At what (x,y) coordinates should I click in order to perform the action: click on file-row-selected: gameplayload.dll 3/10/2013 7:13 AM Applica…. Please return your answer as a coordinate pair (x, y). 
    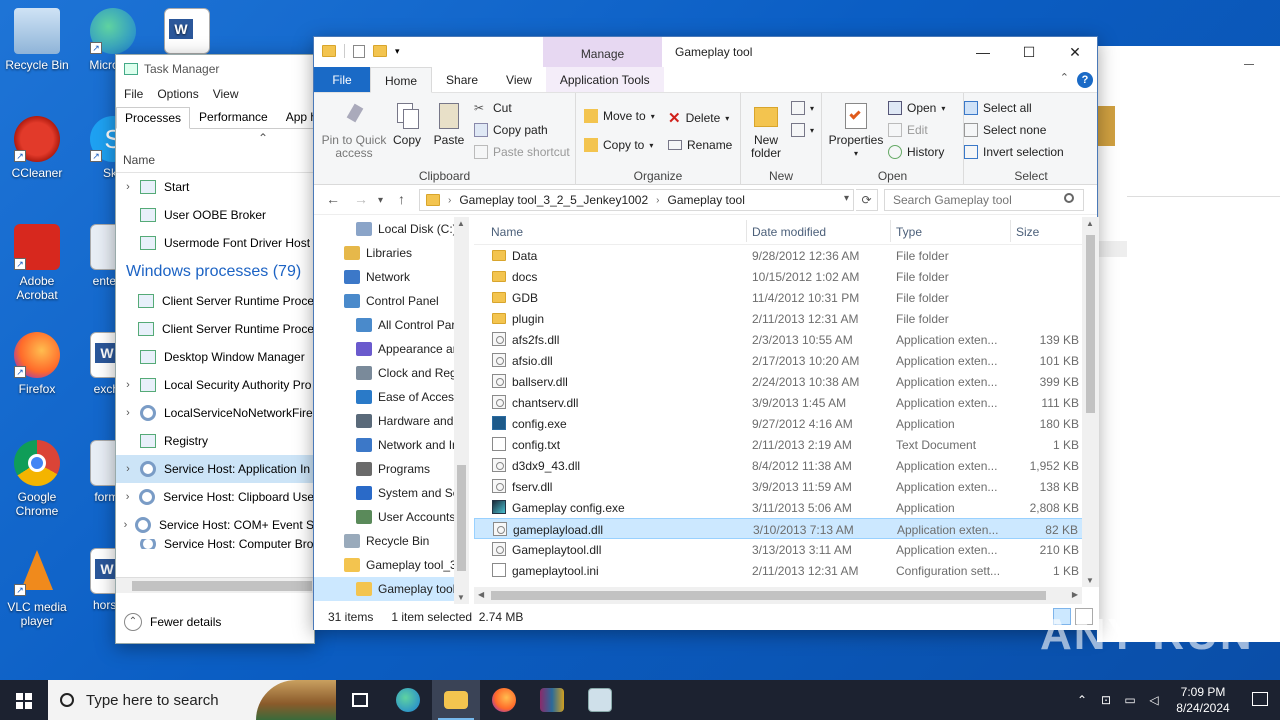
    Looking at the image, I should click on (786, 528).